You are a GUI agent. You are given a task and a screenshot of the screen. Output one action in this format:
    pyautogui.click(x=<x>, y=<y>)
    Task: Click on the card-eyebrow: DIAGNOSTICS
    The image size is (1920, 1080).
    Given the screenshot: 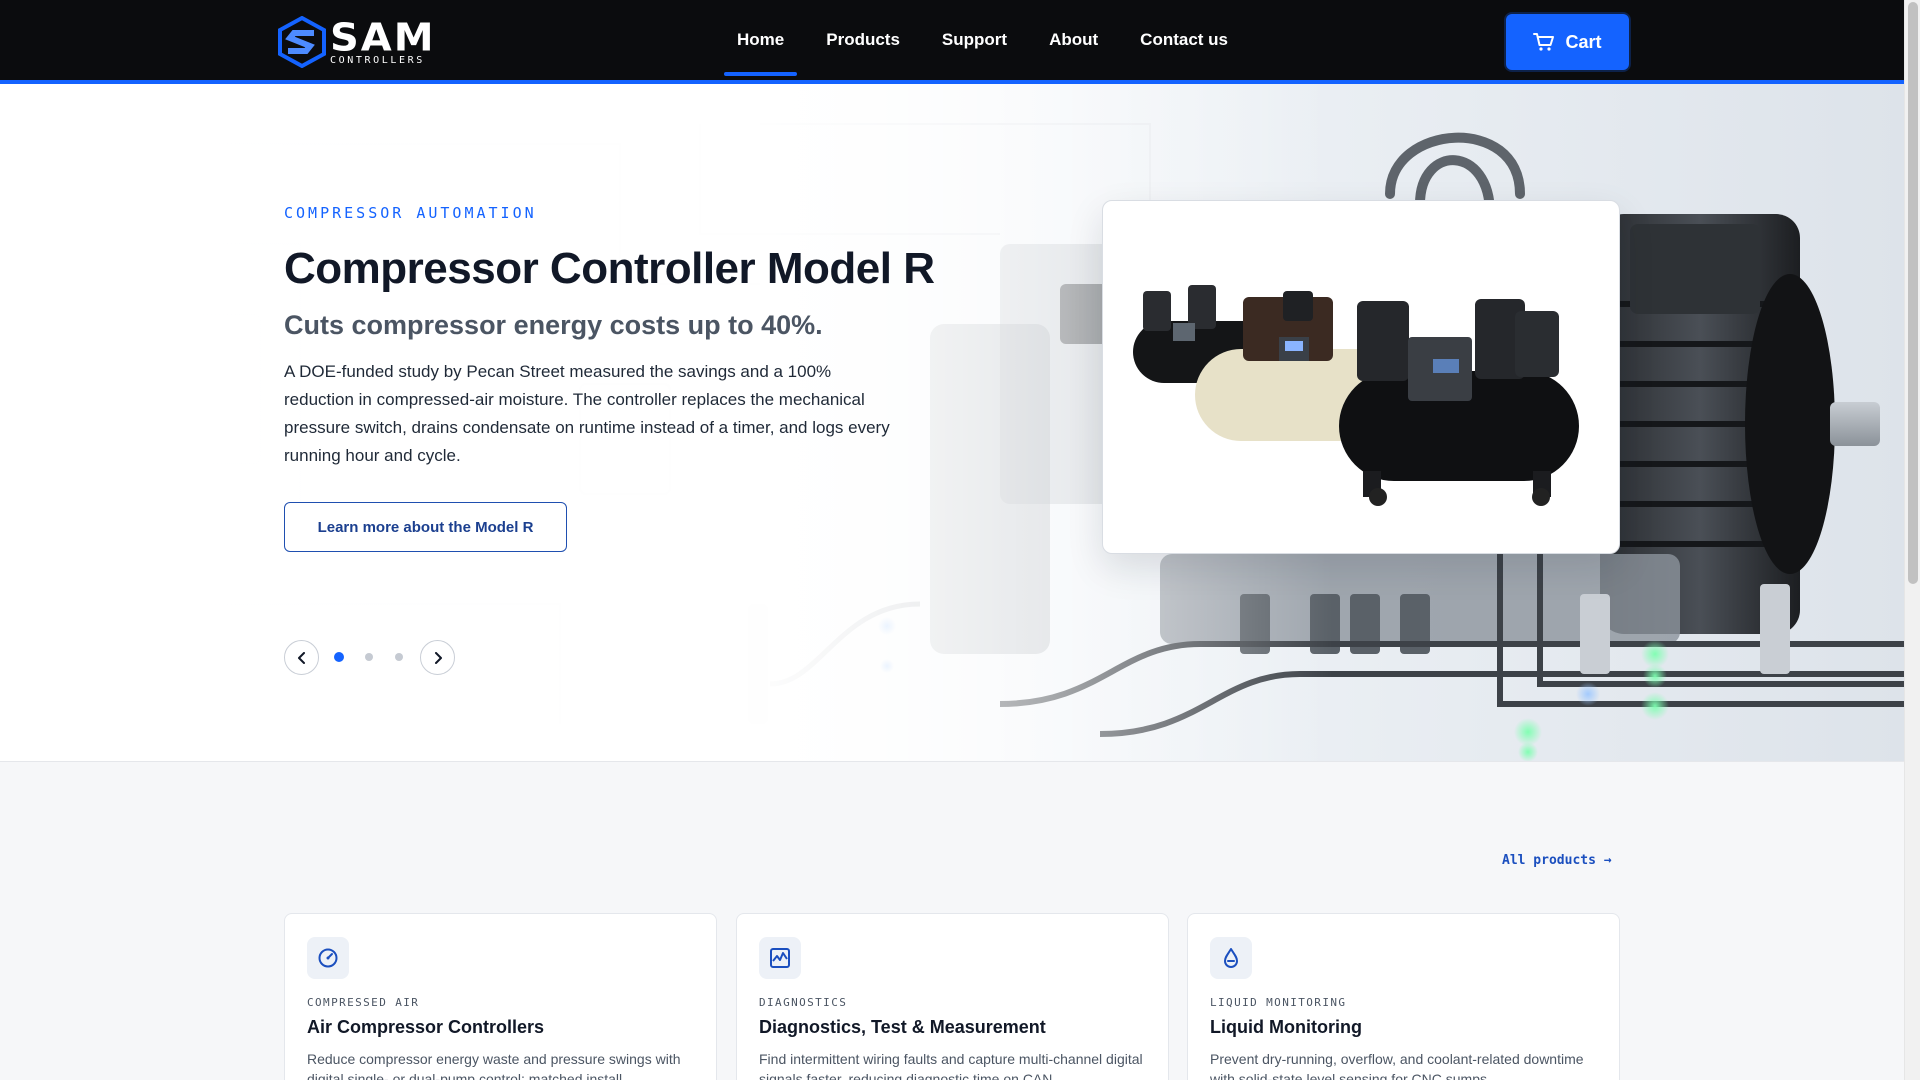 What is the action you would take?
    pyautogui.click(x=803, y=1002)
    